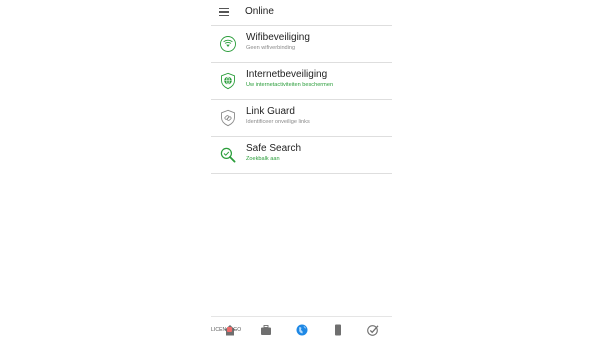 The height and width of the screenshot is (341, 605). I want to click on item-subtitle: Identificeer onveilige links, so click(278, 122).